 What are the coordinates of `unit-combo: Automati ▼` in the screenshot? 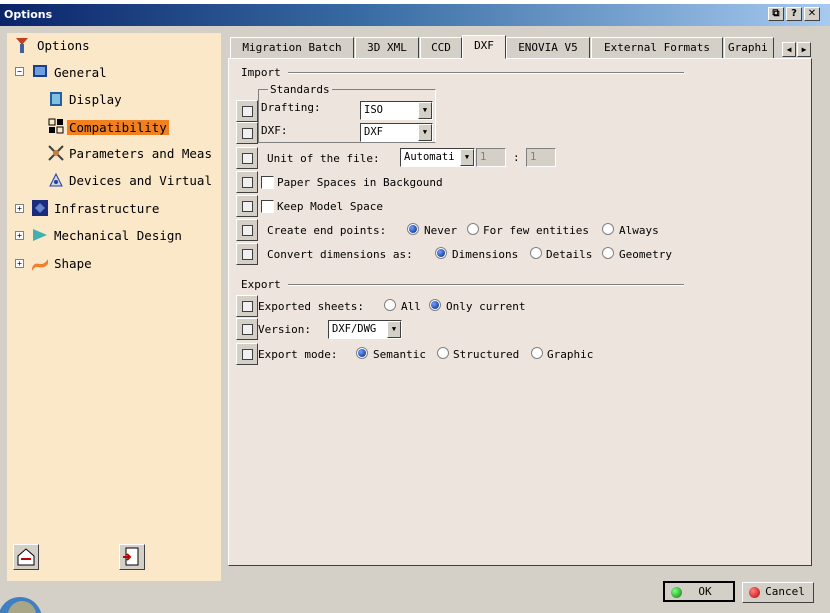 It's located at (437, 157).